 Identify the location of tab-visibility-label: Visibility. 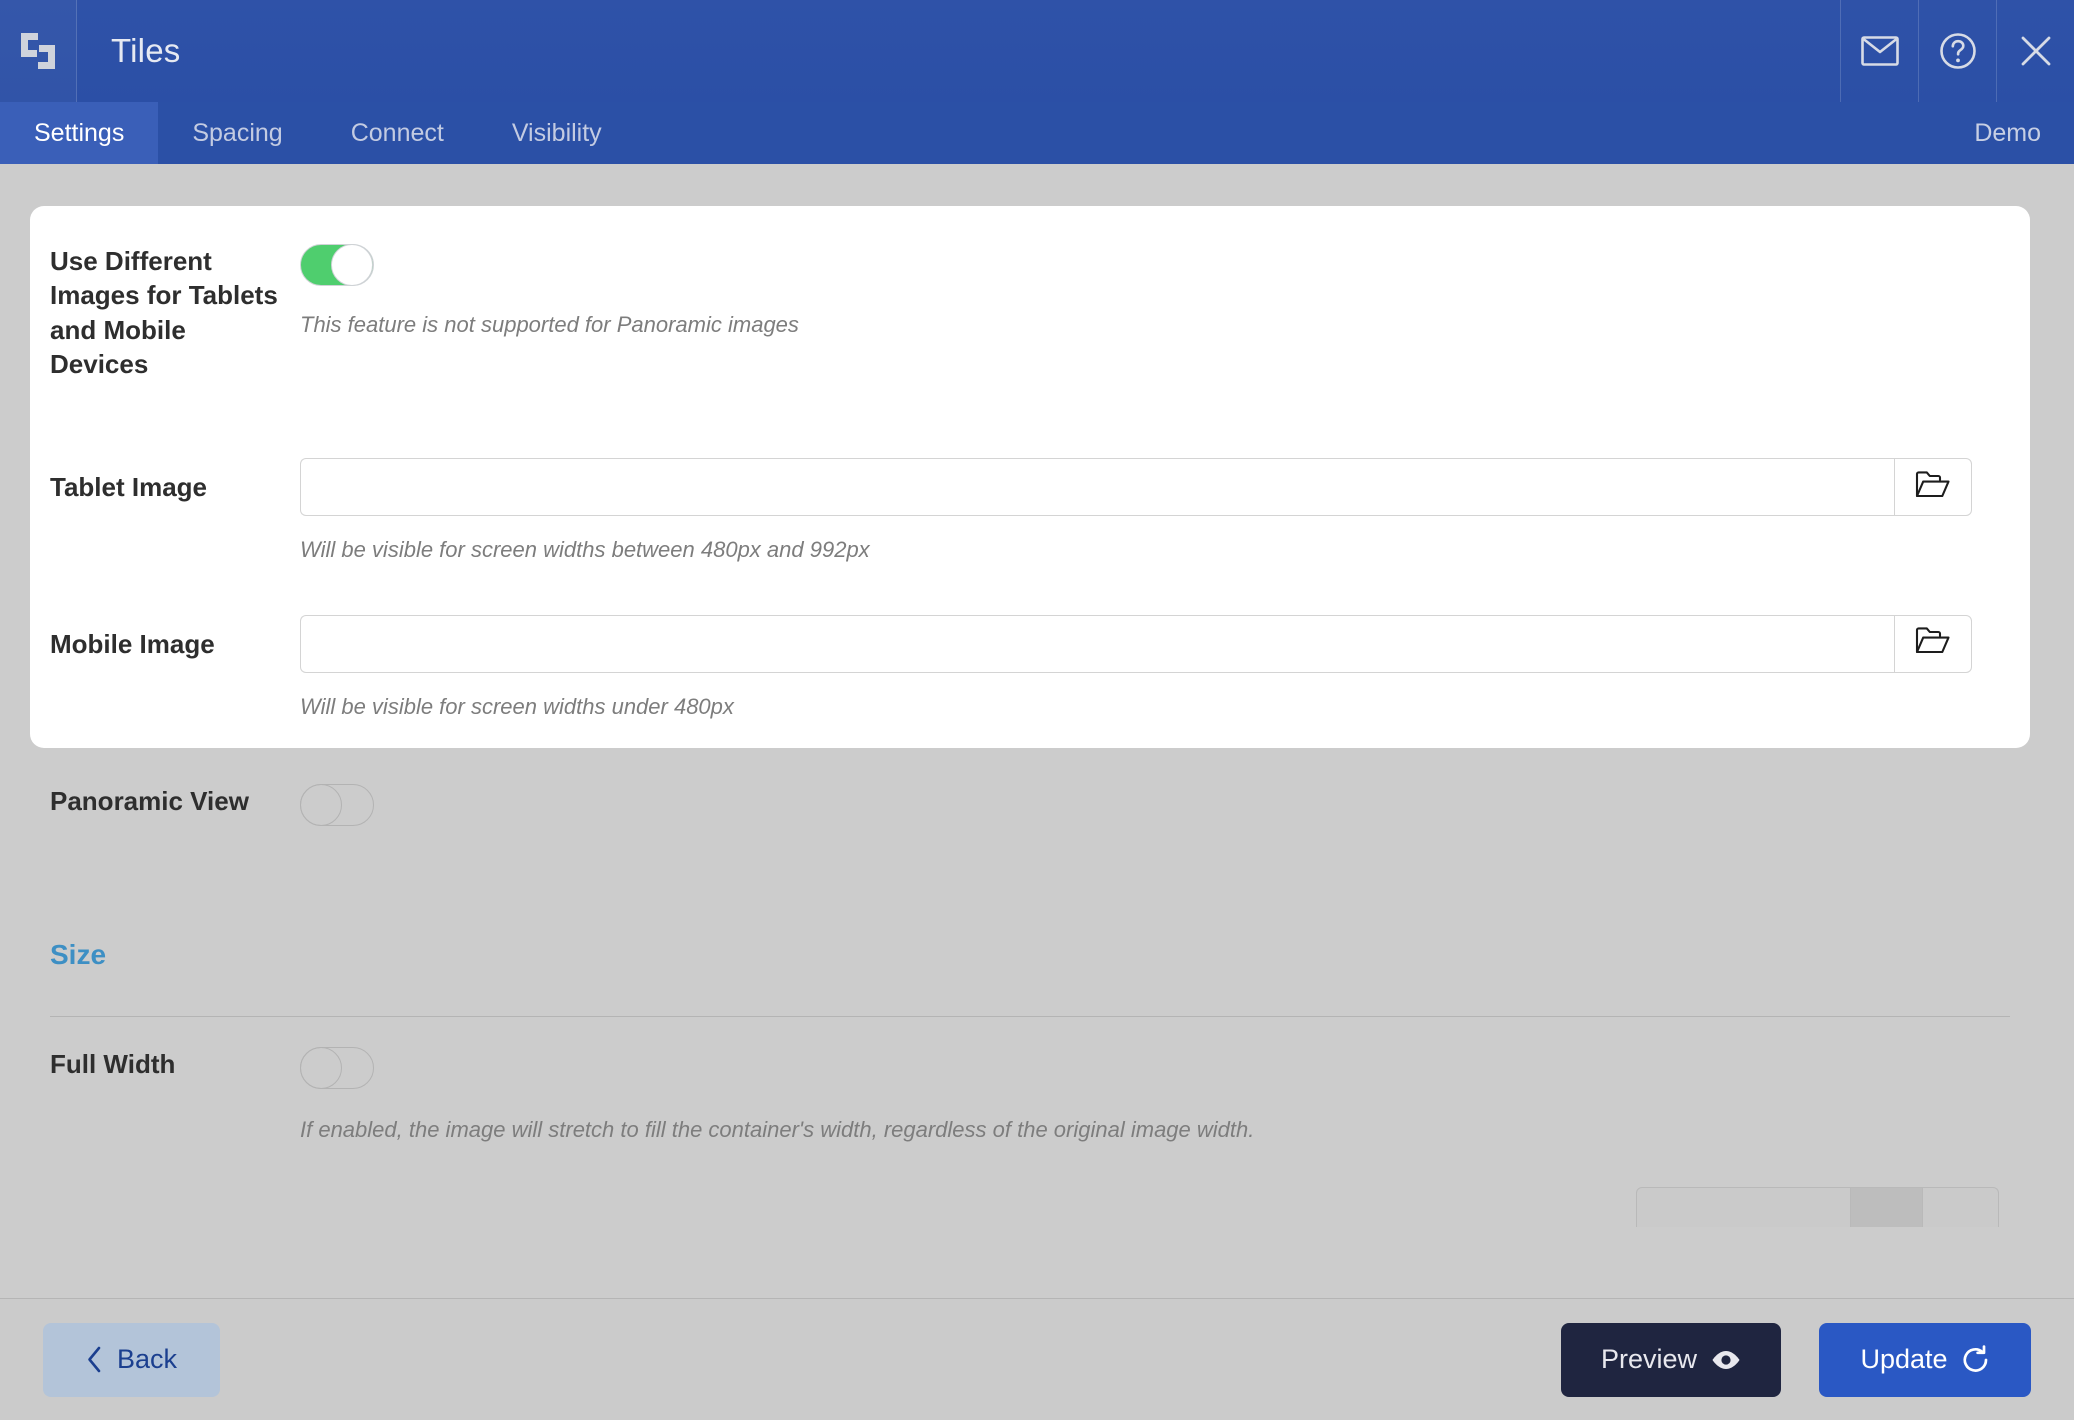
(556, 132).